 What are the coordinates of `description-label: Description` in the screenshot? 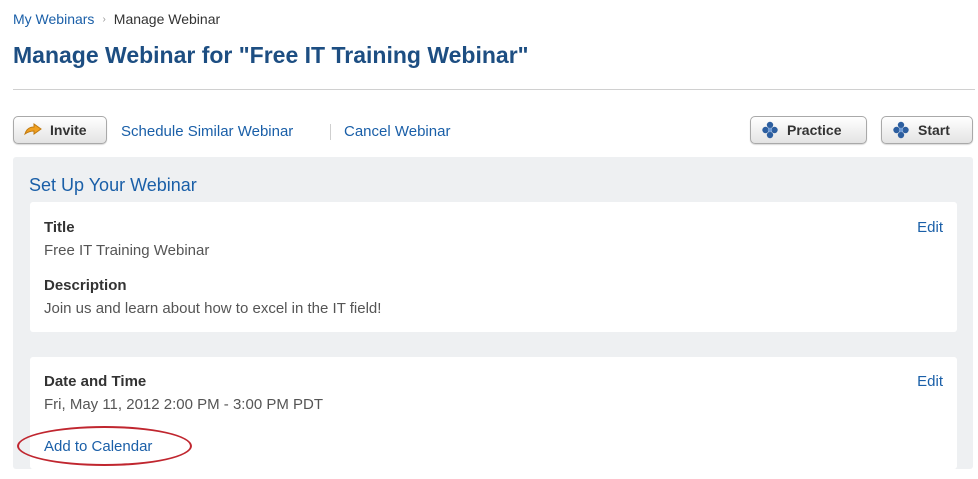 It's located at (85, 285).